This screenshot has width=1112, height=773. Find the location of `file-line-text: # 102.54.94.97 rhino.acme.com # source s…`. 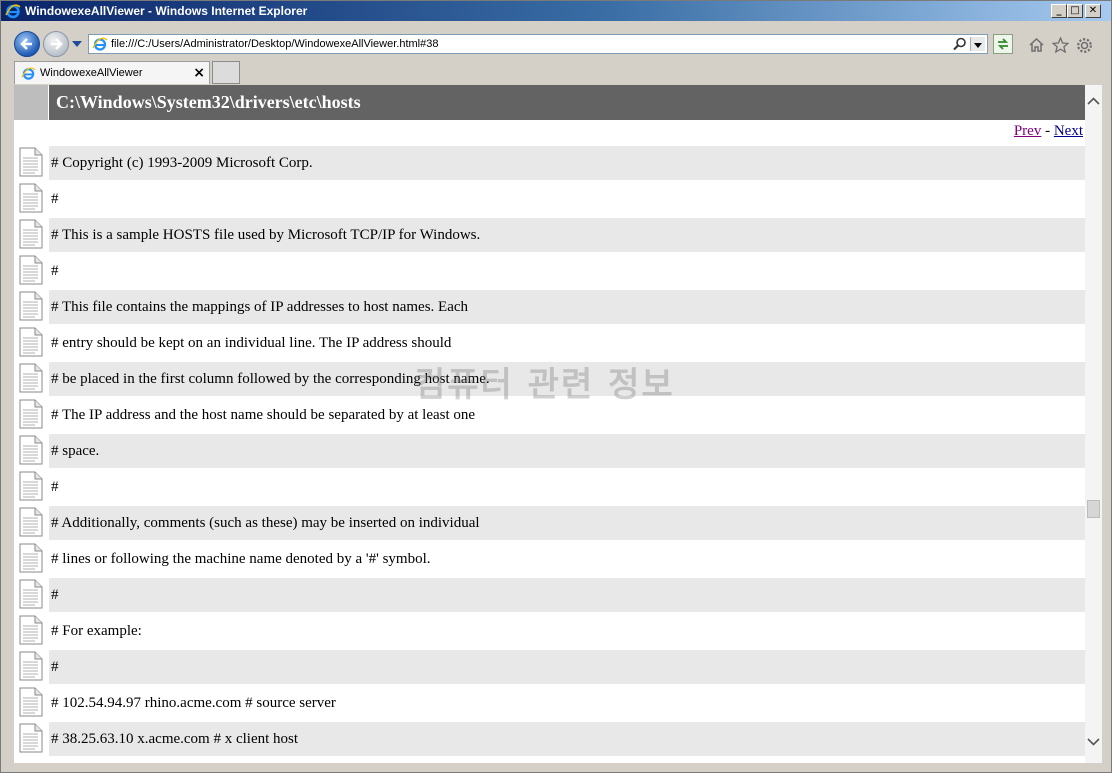

file-line-text: # 102.54.94.97 rhino.acme.com # source s… is located at coordinates (193, 703).